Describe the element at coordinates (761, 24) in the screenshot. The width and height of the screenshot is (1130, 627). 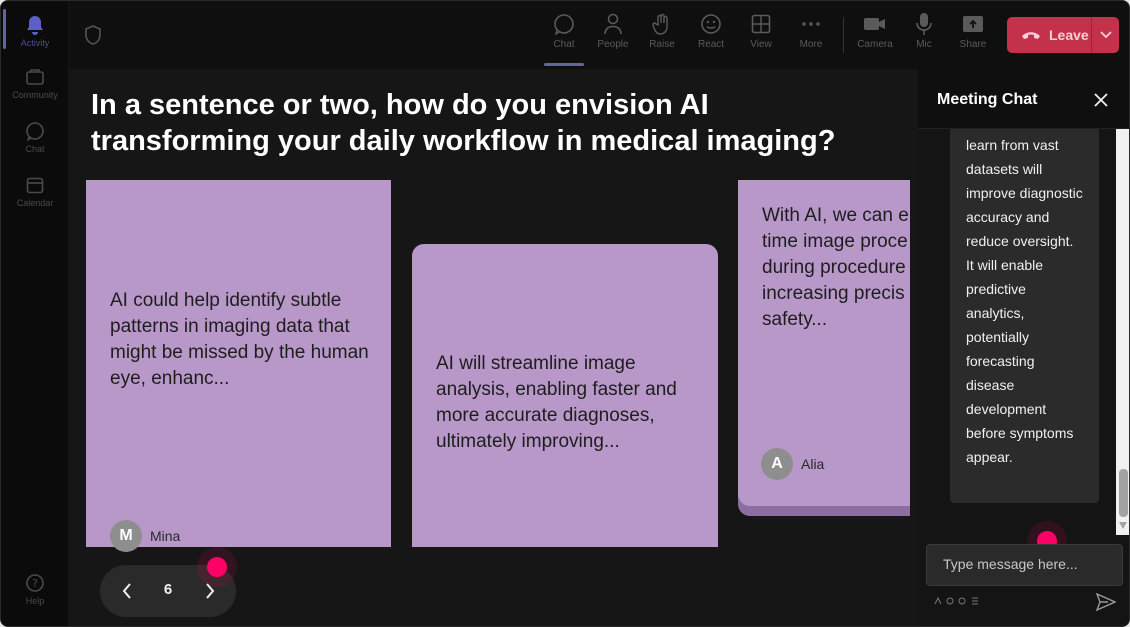
I see `grid-icon` at that location.